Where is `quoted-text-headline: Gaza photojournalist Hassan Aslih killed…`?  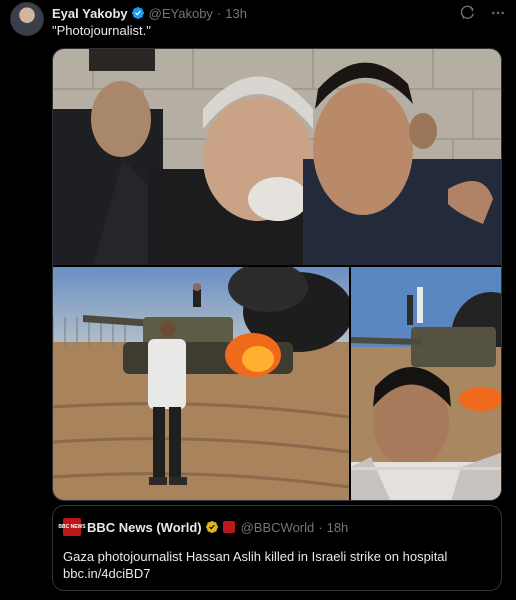 quoted-text-headline: Gaza photojournalist Hassan Aslih killed… is located at coordinates (255, 556).